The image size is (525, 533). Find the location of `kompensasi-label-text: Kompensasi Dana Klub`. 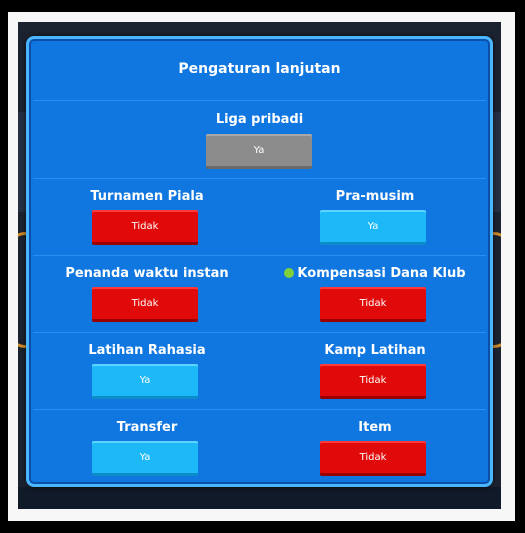

kompensasi-label-text: Kompensasi Dana Klub is located at coordinates (381, 273).